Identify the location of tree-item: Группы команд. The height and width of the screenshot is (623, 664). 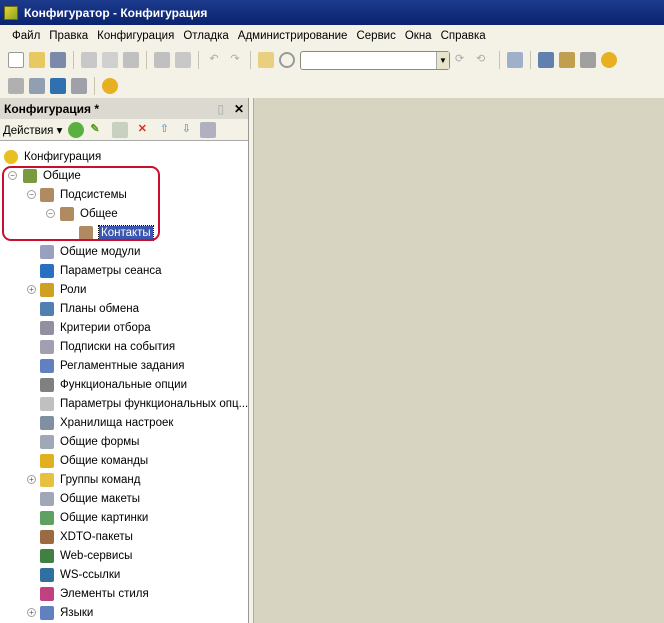
(90, 479).